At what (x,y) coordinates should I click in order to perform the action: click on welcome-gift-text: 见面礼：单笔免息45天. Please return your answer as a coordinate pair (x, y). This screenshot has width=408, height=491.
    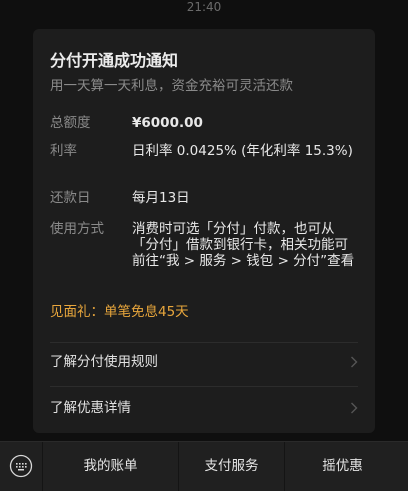
    Looking at the image, I should click on (119, 312).